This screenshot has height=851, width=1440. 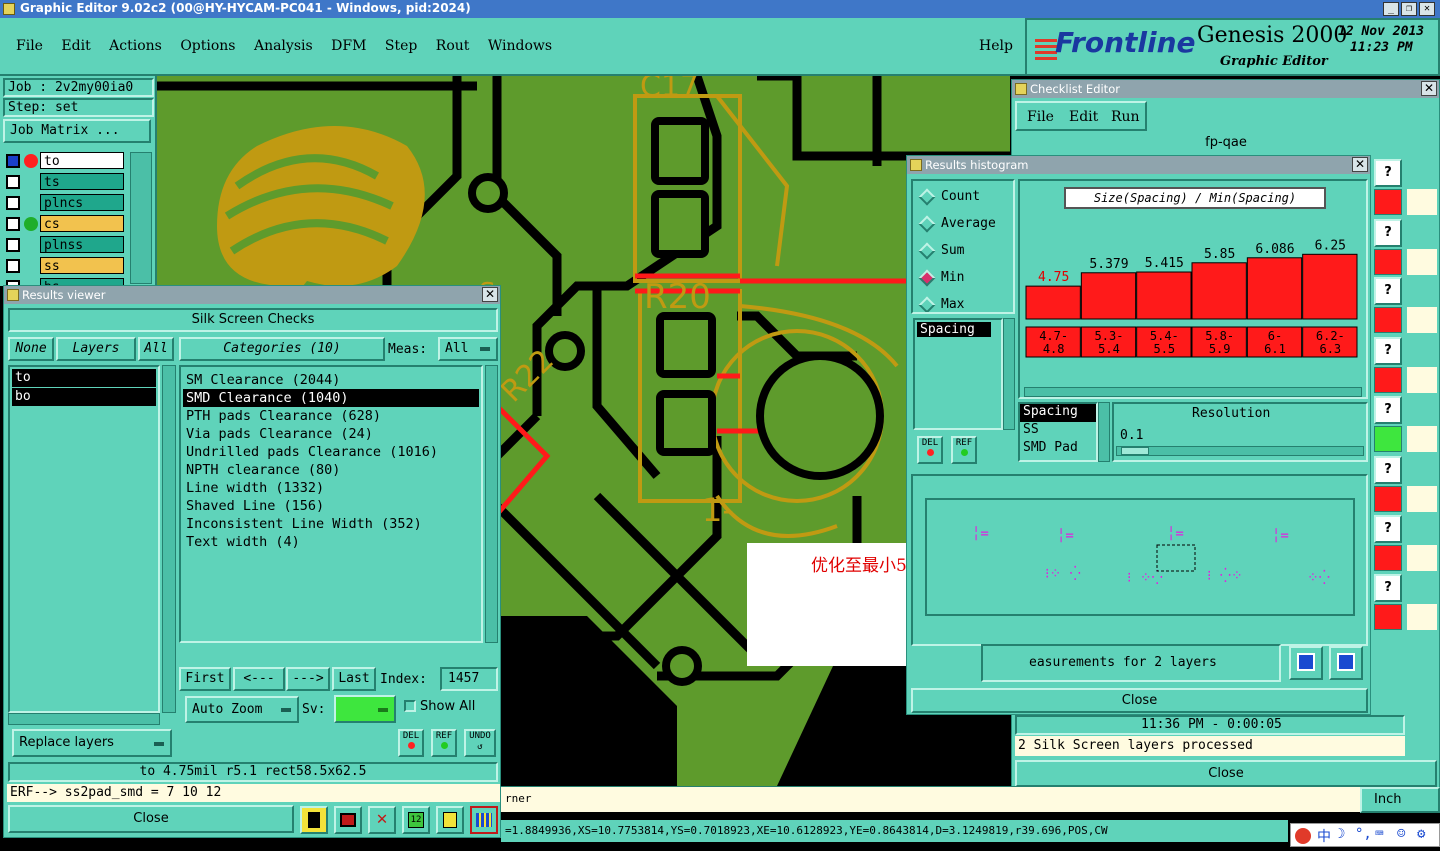 I want to click on menu-actions: Actions, so click(x=135, y=46).